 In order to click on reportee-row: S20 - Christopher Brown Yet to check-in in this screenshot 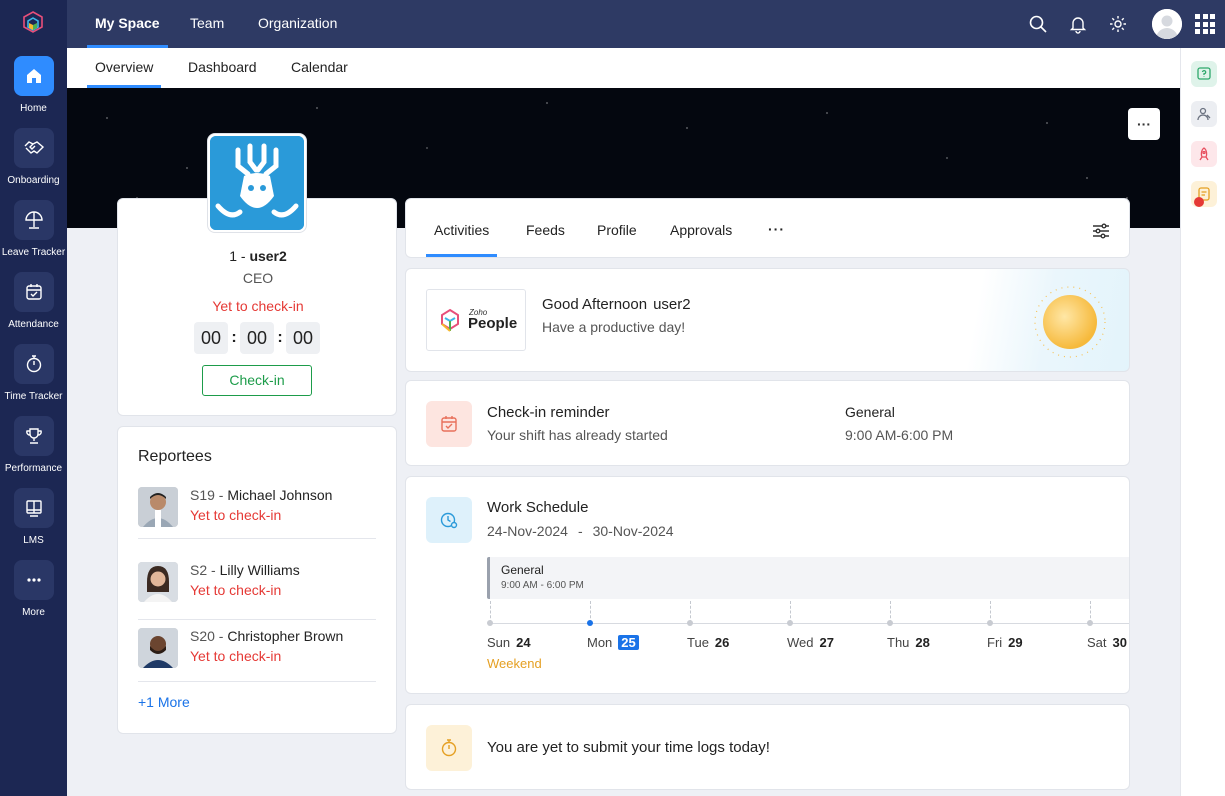, I will do `click(257, 655)`.